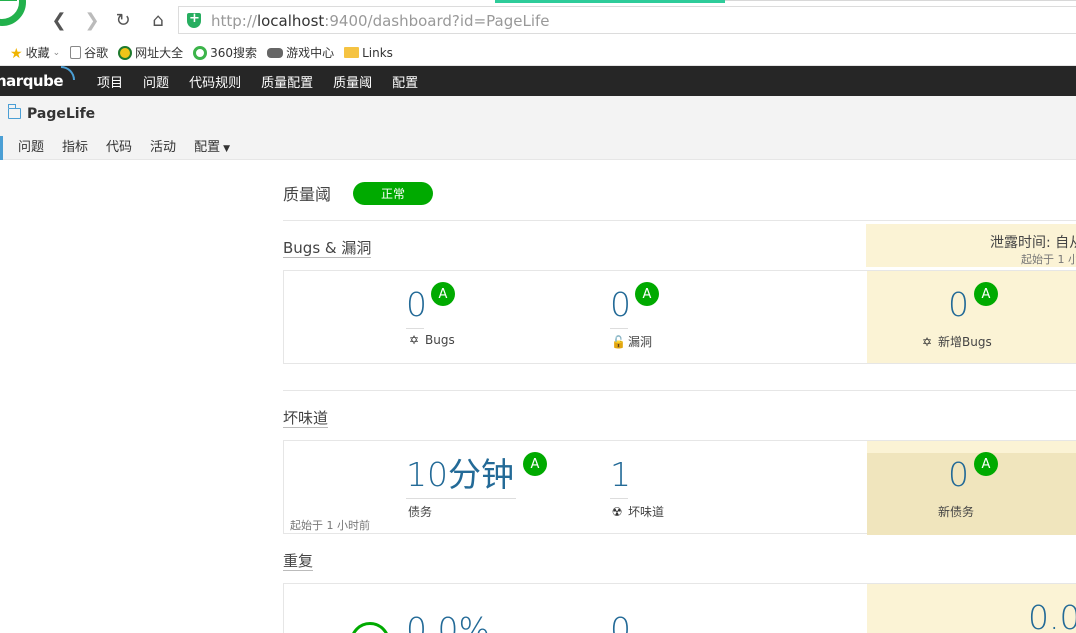  Describe the element at coordinates (986, 464) in the screenshot. I see `new-debt-rating: A` at that location.